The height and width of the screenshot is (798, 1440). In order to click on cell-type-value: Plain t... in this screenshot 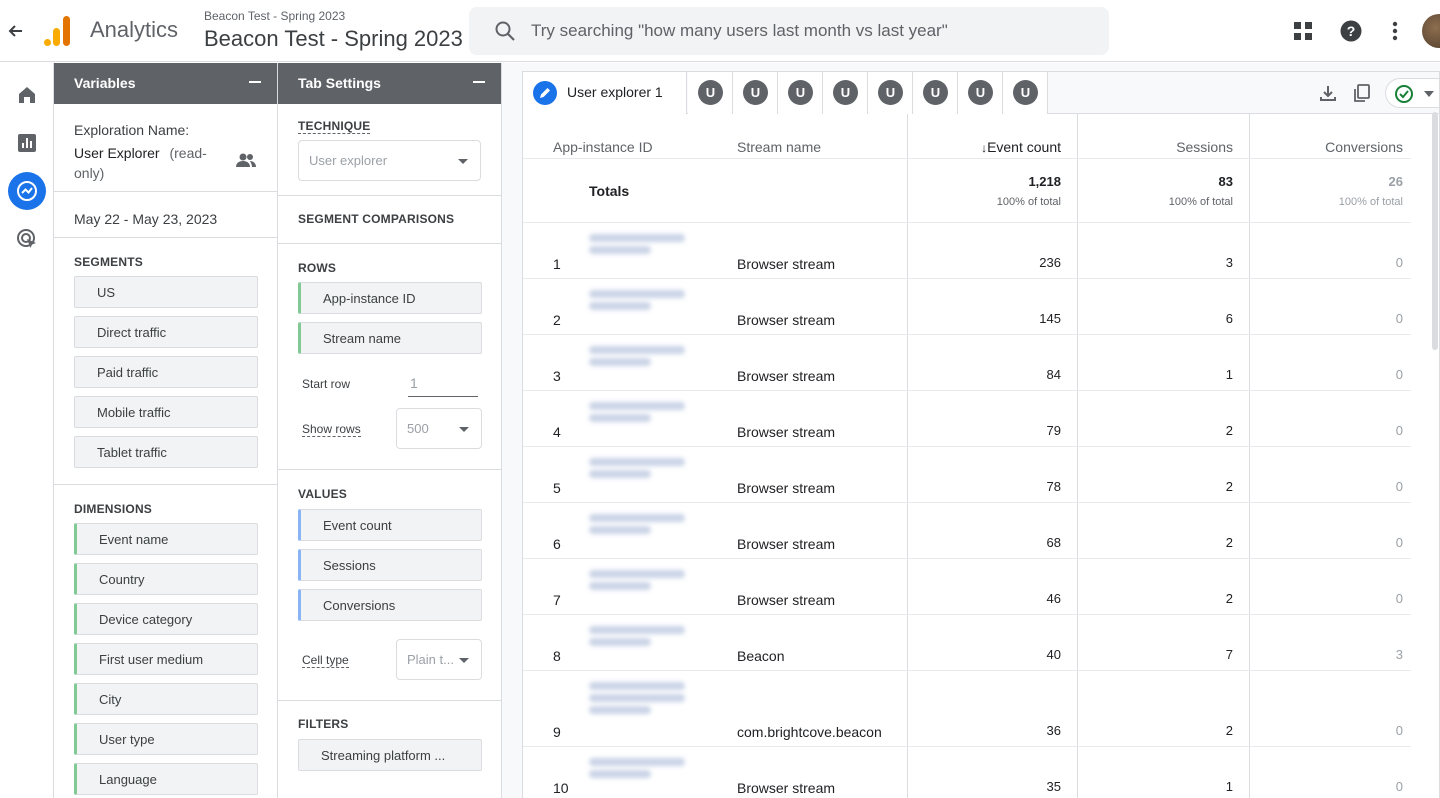, I will do `click(430, 659)`.